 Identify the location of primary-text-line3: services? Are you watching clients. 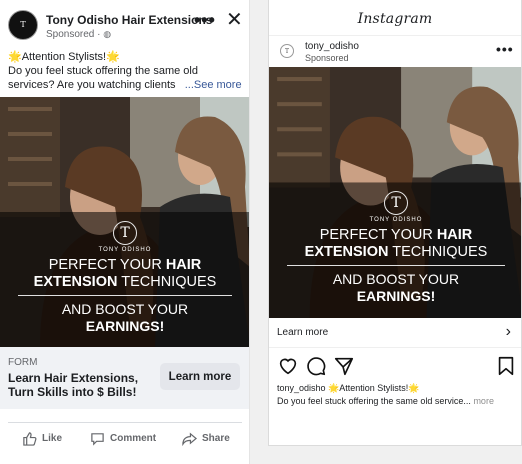
(92, 85).